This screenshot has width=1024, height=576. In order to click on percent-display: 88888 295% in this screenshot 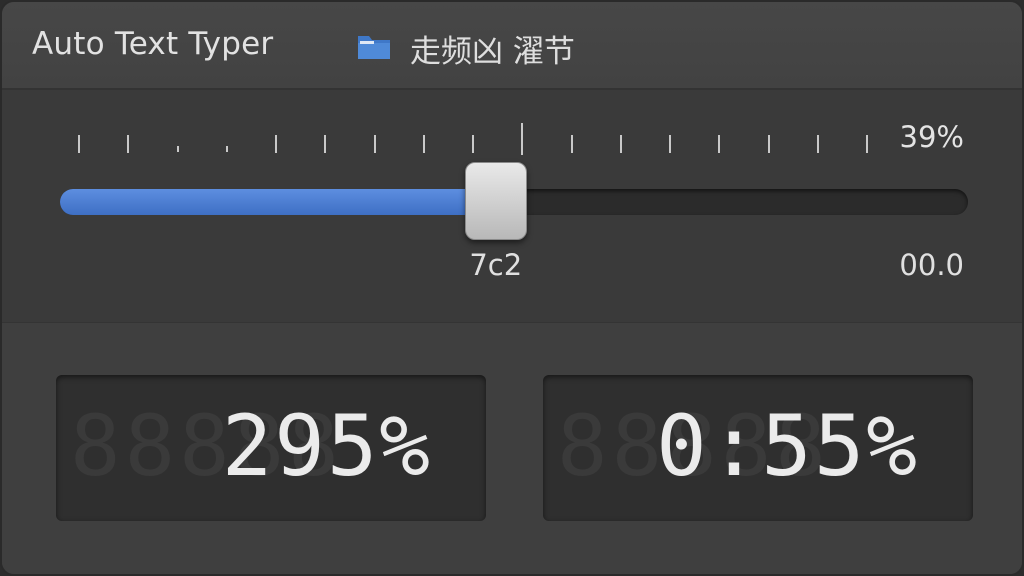, I will do `click(271, 448)`.